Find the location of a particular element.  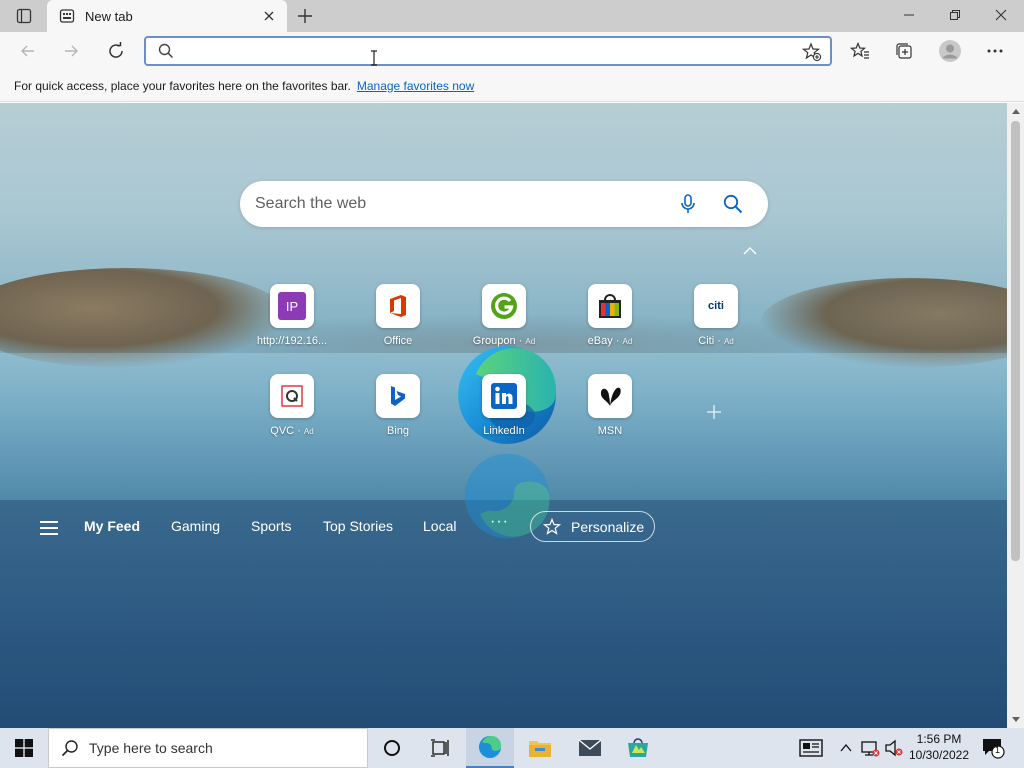

plus-icon is located at coordinates (305, 16).